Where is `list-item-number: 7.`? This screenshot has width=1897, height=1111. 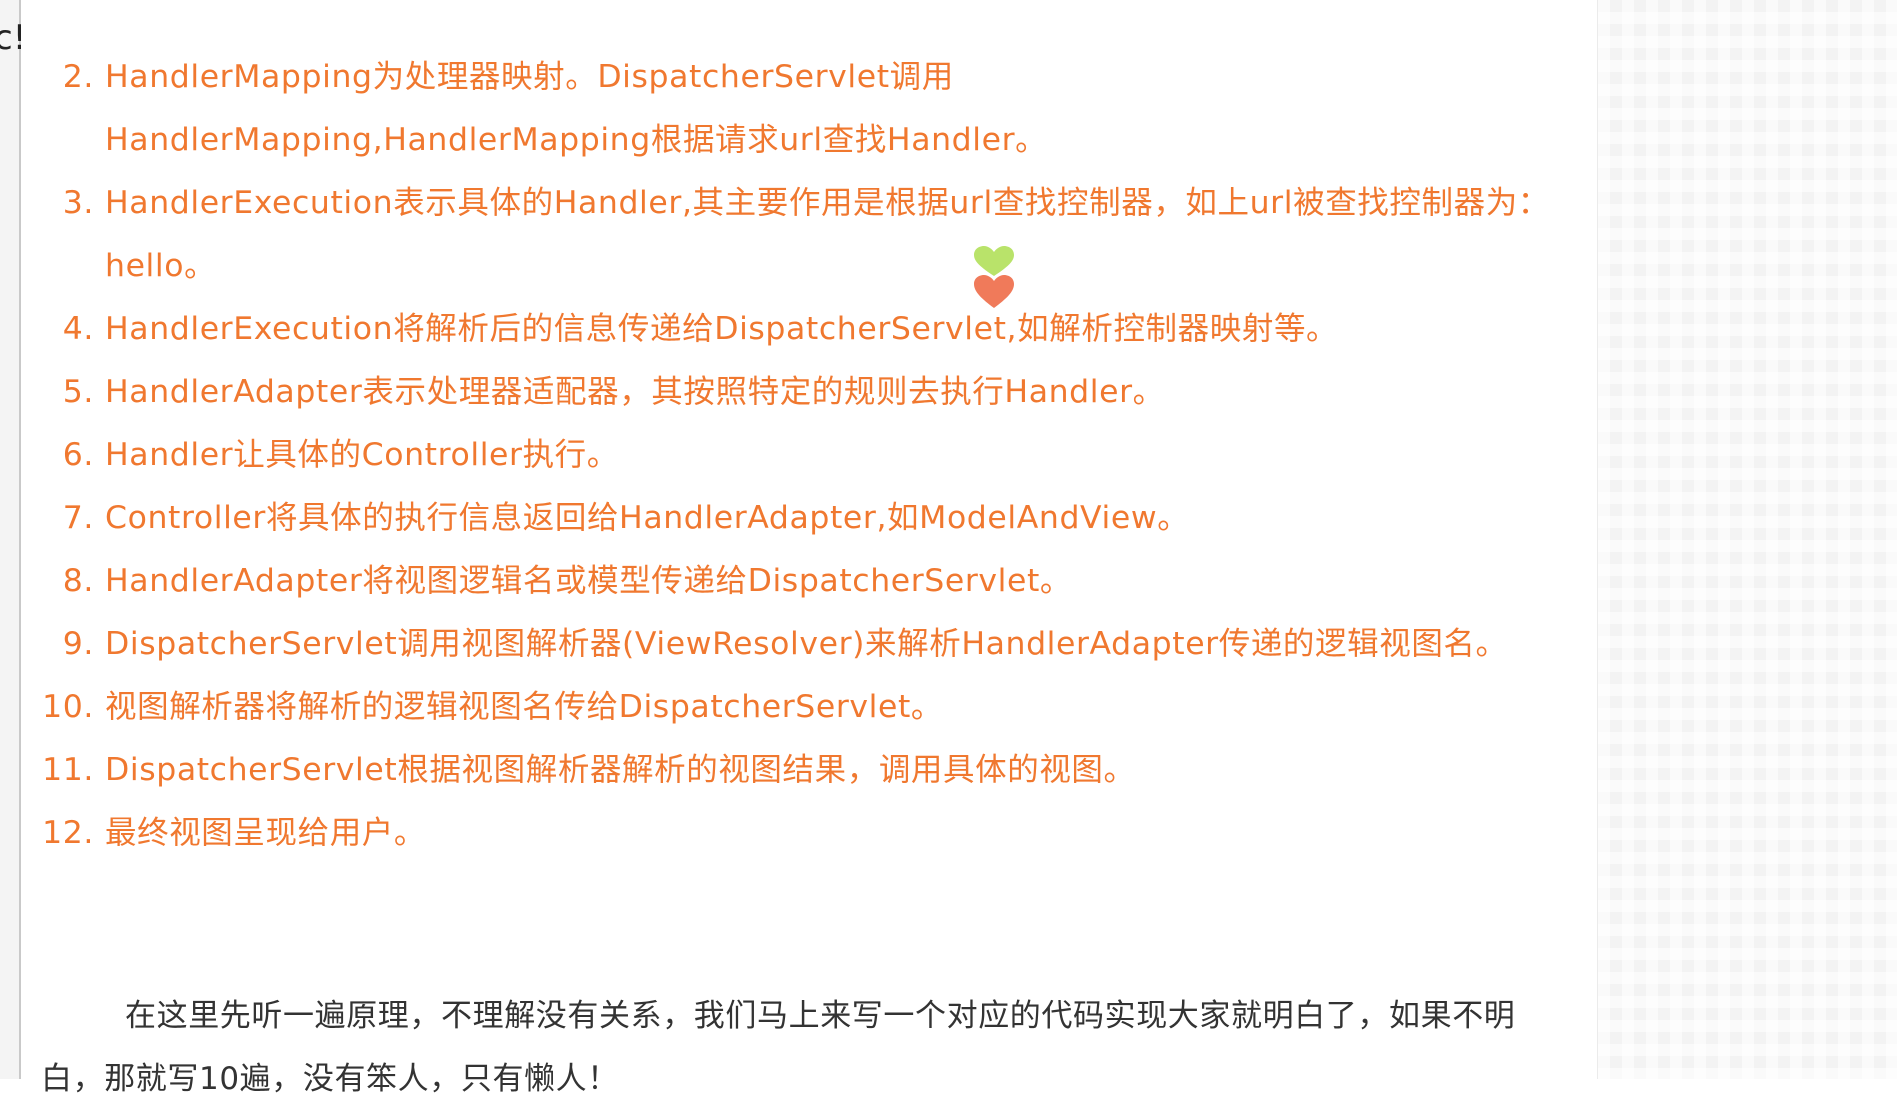
list-item-number: 7. is located at coordinates (78, 518).